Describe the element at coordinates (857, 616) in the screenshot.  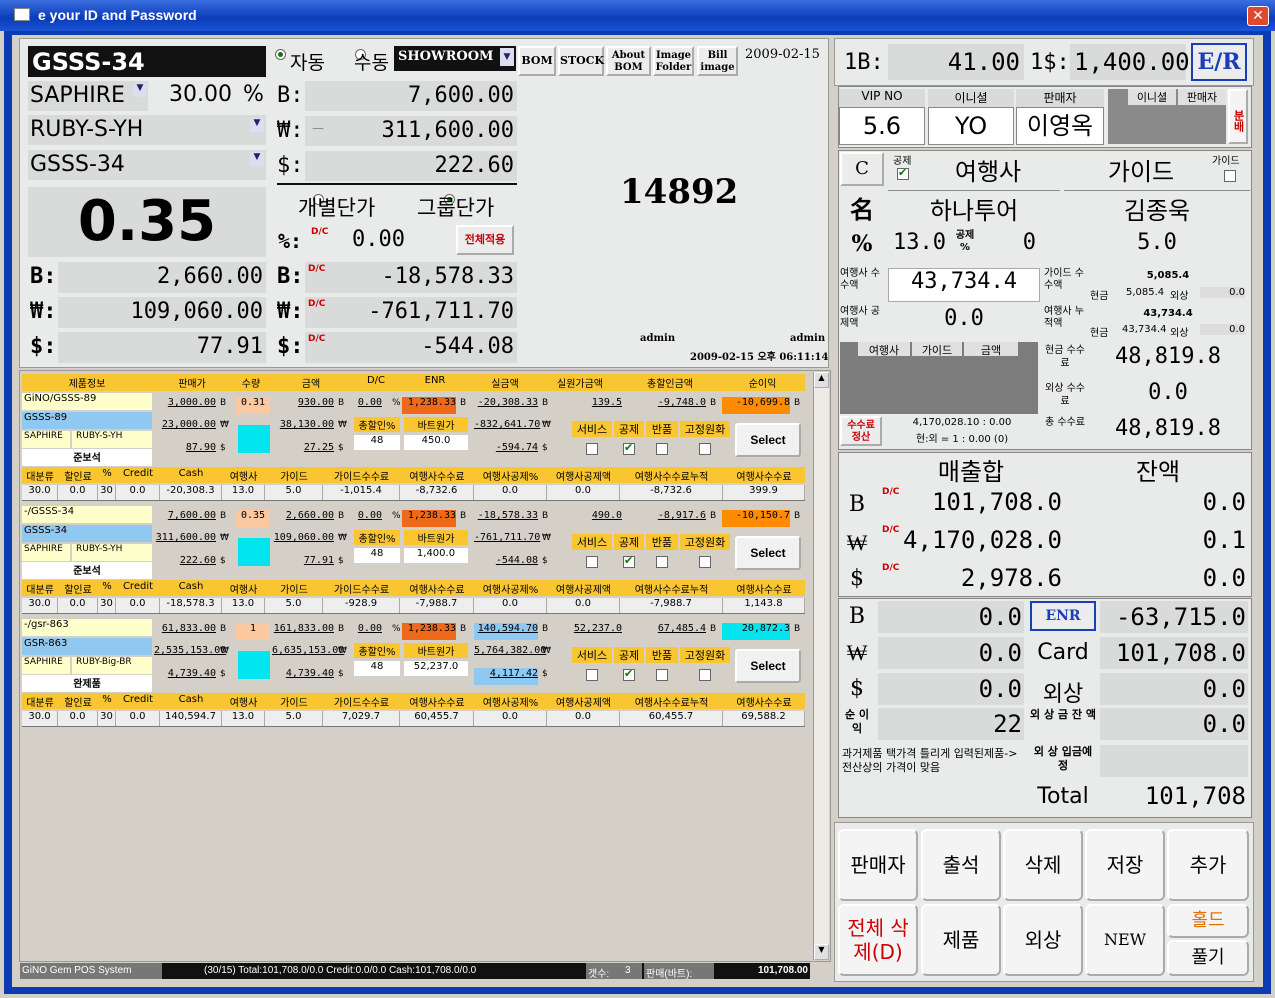
I see `pay-b-label: B` at that location.